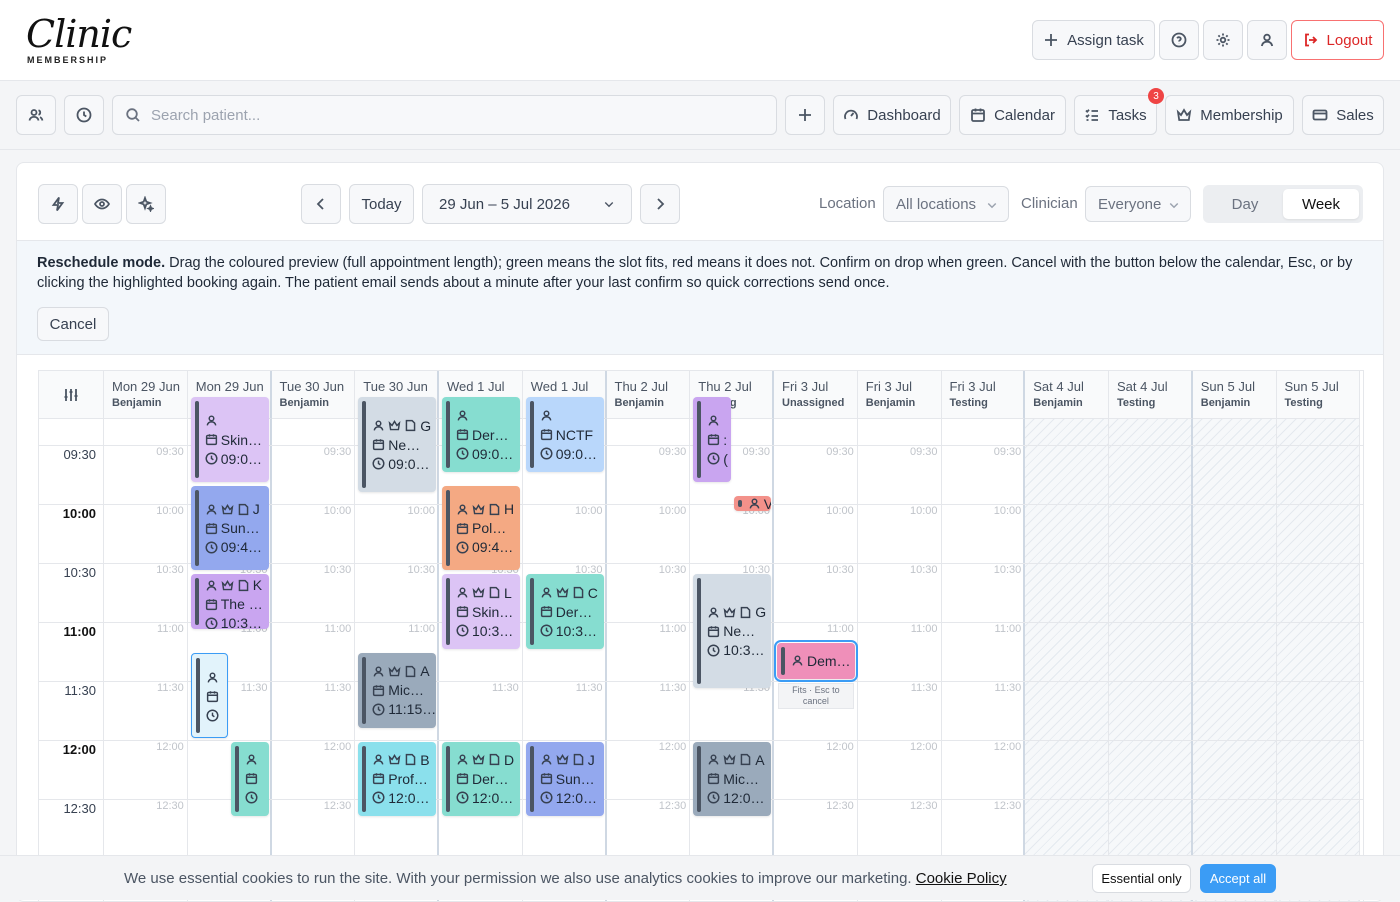 This screenshot has width=1400, height=902. I want to click on profile-button, so click(1267, 40).